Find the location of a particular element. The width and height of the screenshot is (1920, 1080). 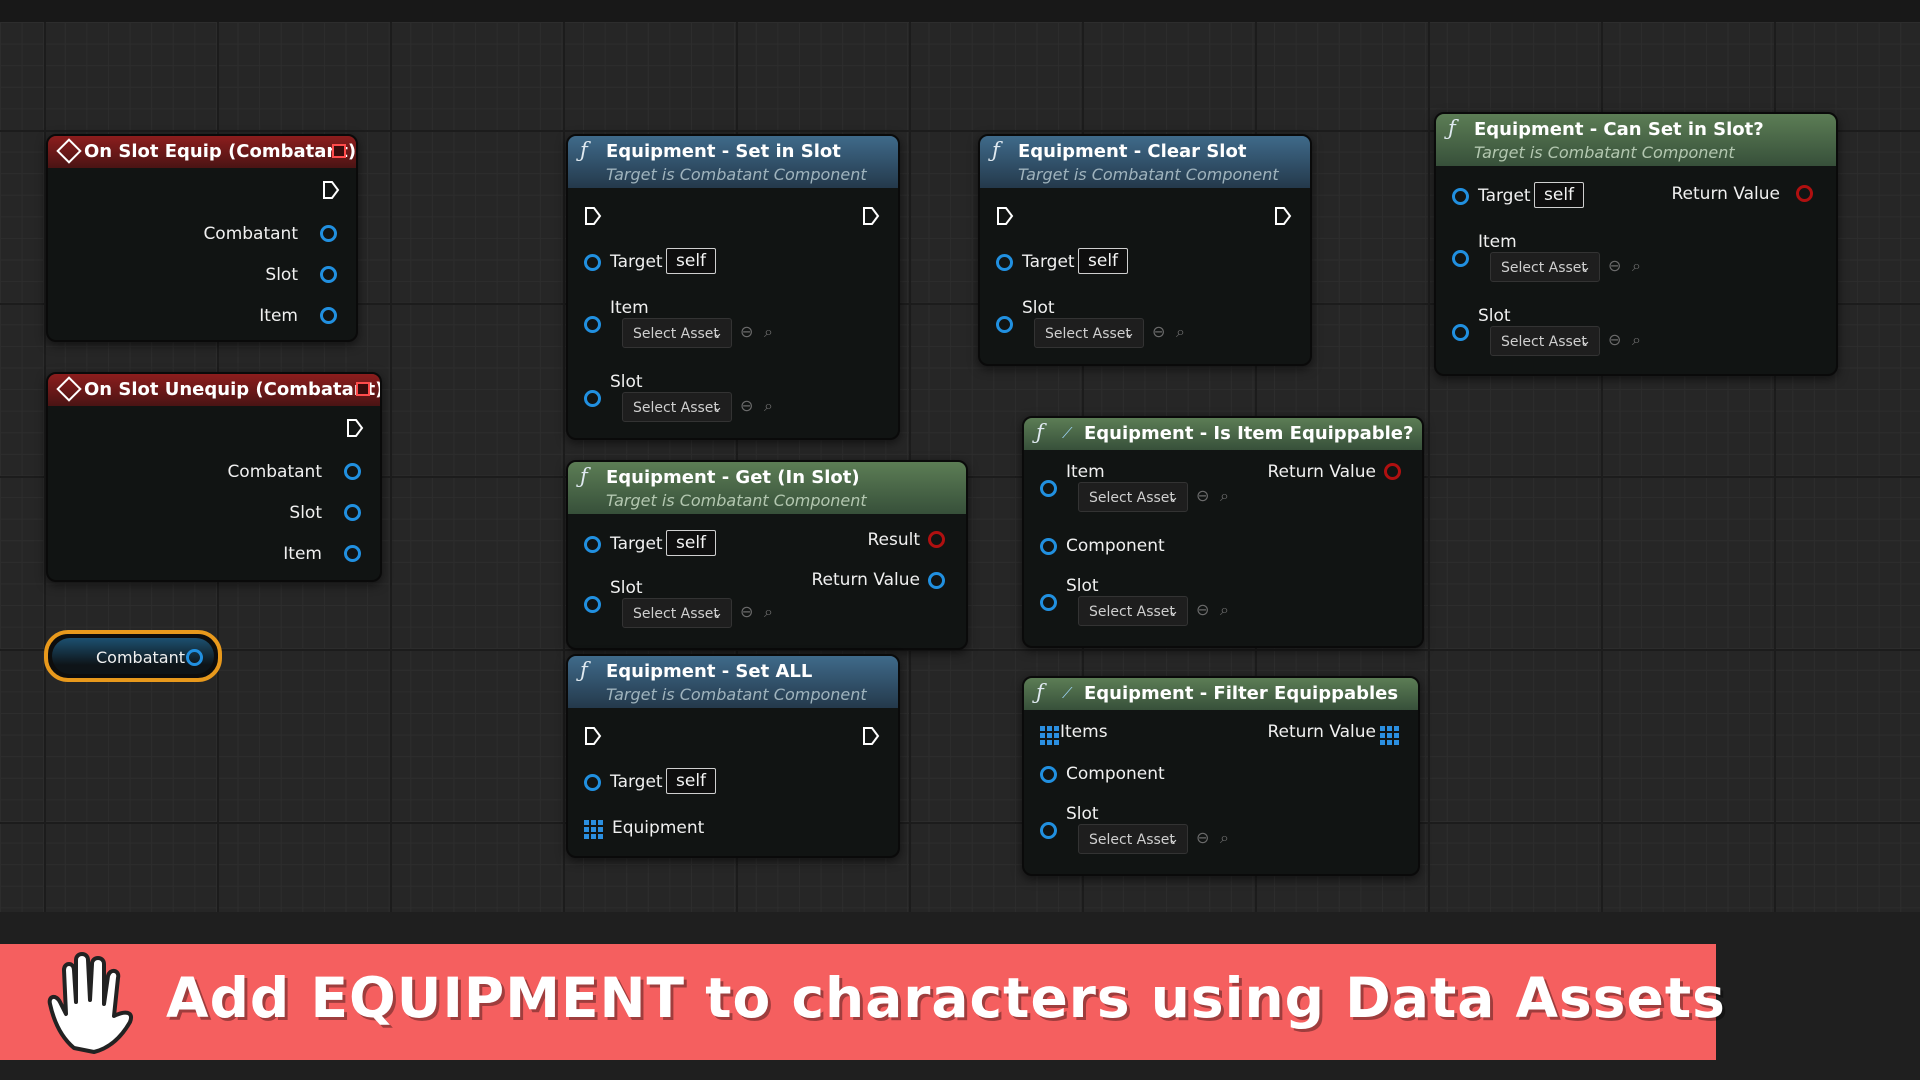

return-value-array-pin is located at coordinates (1389, 735).